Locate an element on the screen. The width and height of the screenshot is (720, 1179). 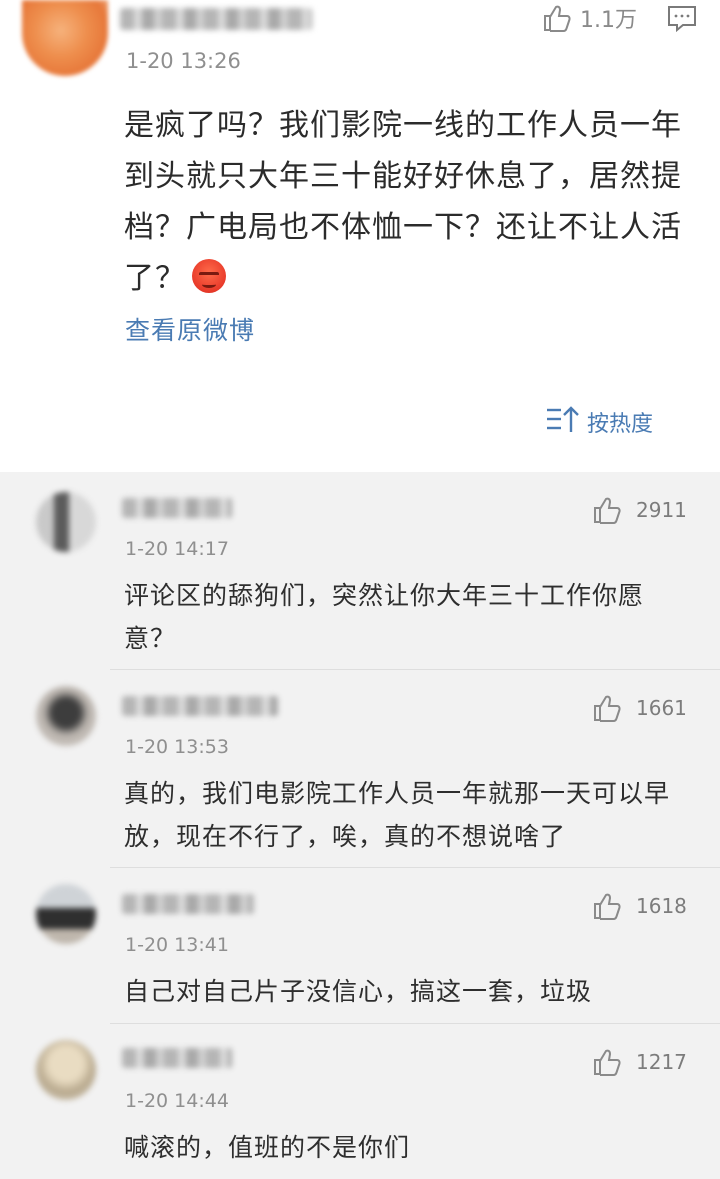
author-name-blurred is located at coordinates (216, 19).